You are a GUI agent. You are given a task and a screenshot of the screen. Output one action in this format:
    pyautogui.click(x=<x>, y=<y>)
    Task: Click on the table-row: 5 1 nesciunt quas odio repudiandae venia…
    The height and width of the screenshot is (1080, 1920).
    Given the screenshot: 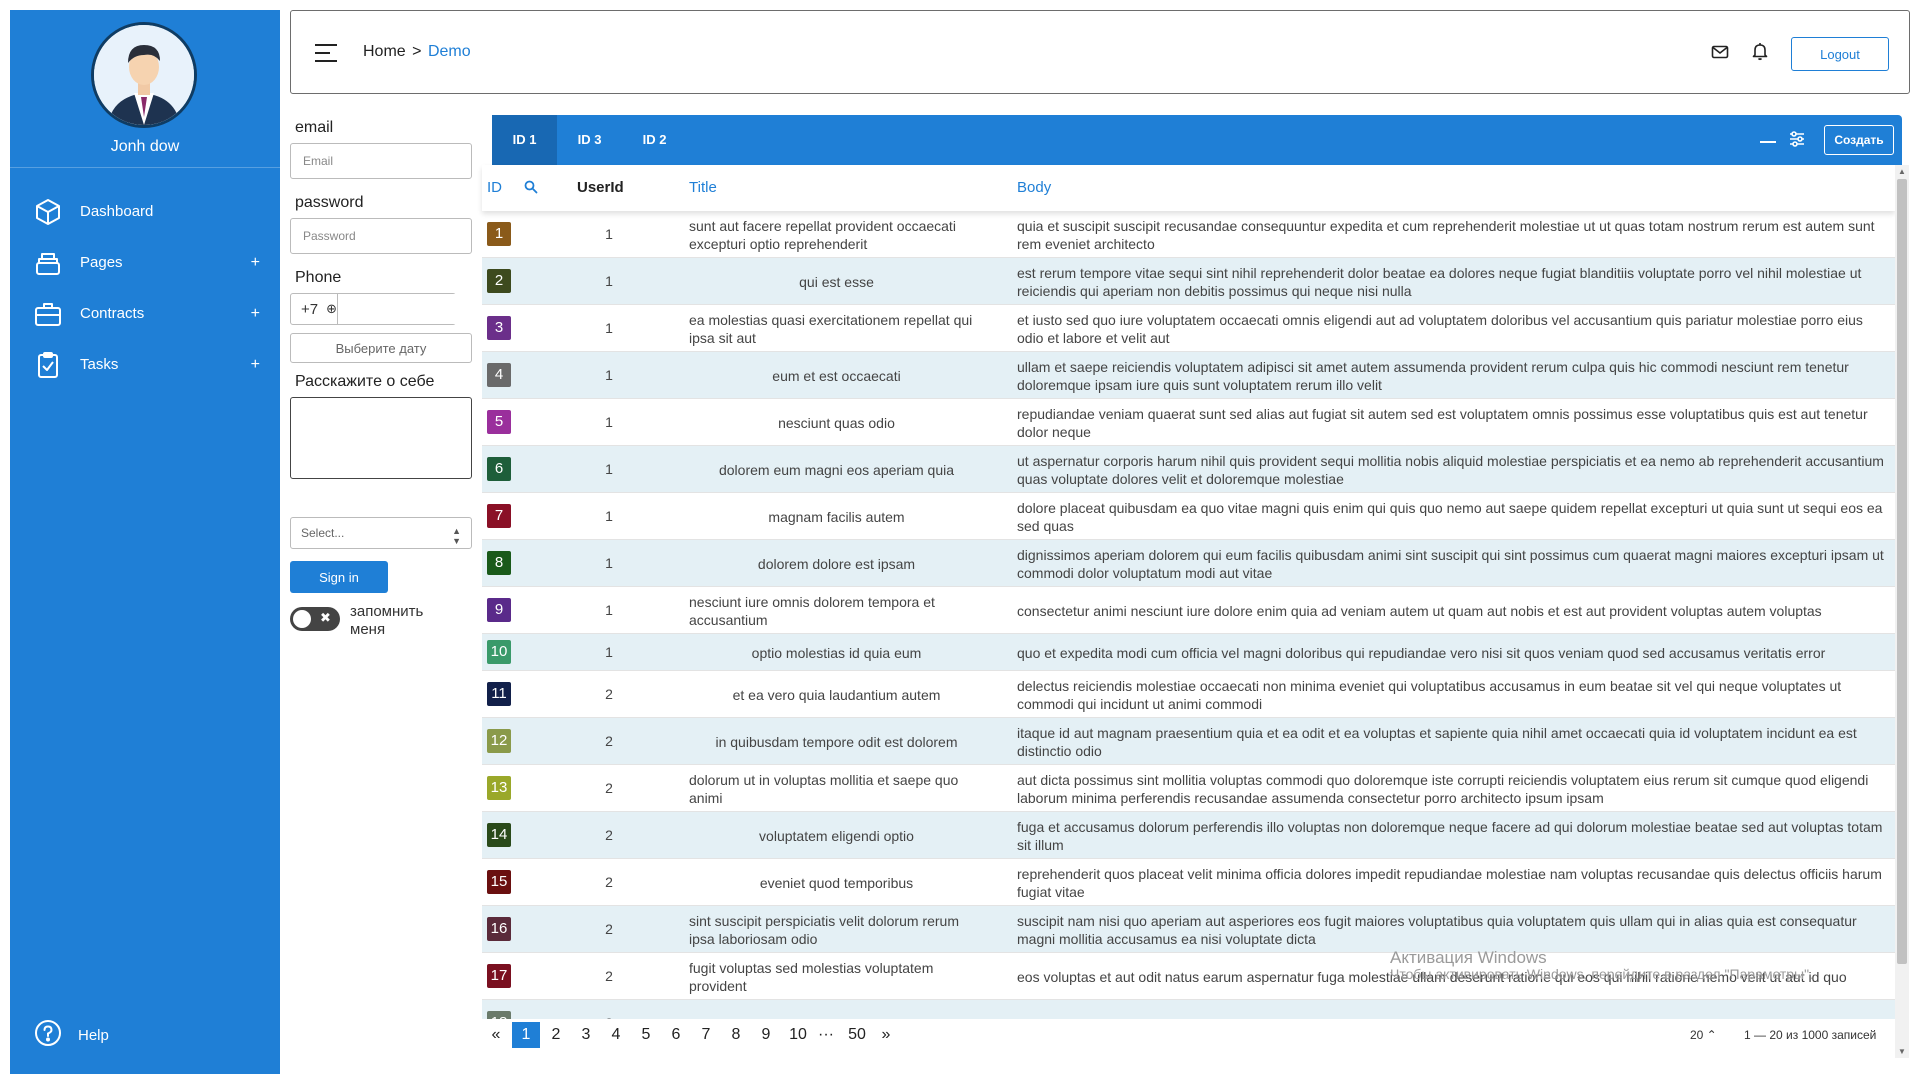 What is the action you would take?
    pyautogui.click(x=1188, y=422)
    